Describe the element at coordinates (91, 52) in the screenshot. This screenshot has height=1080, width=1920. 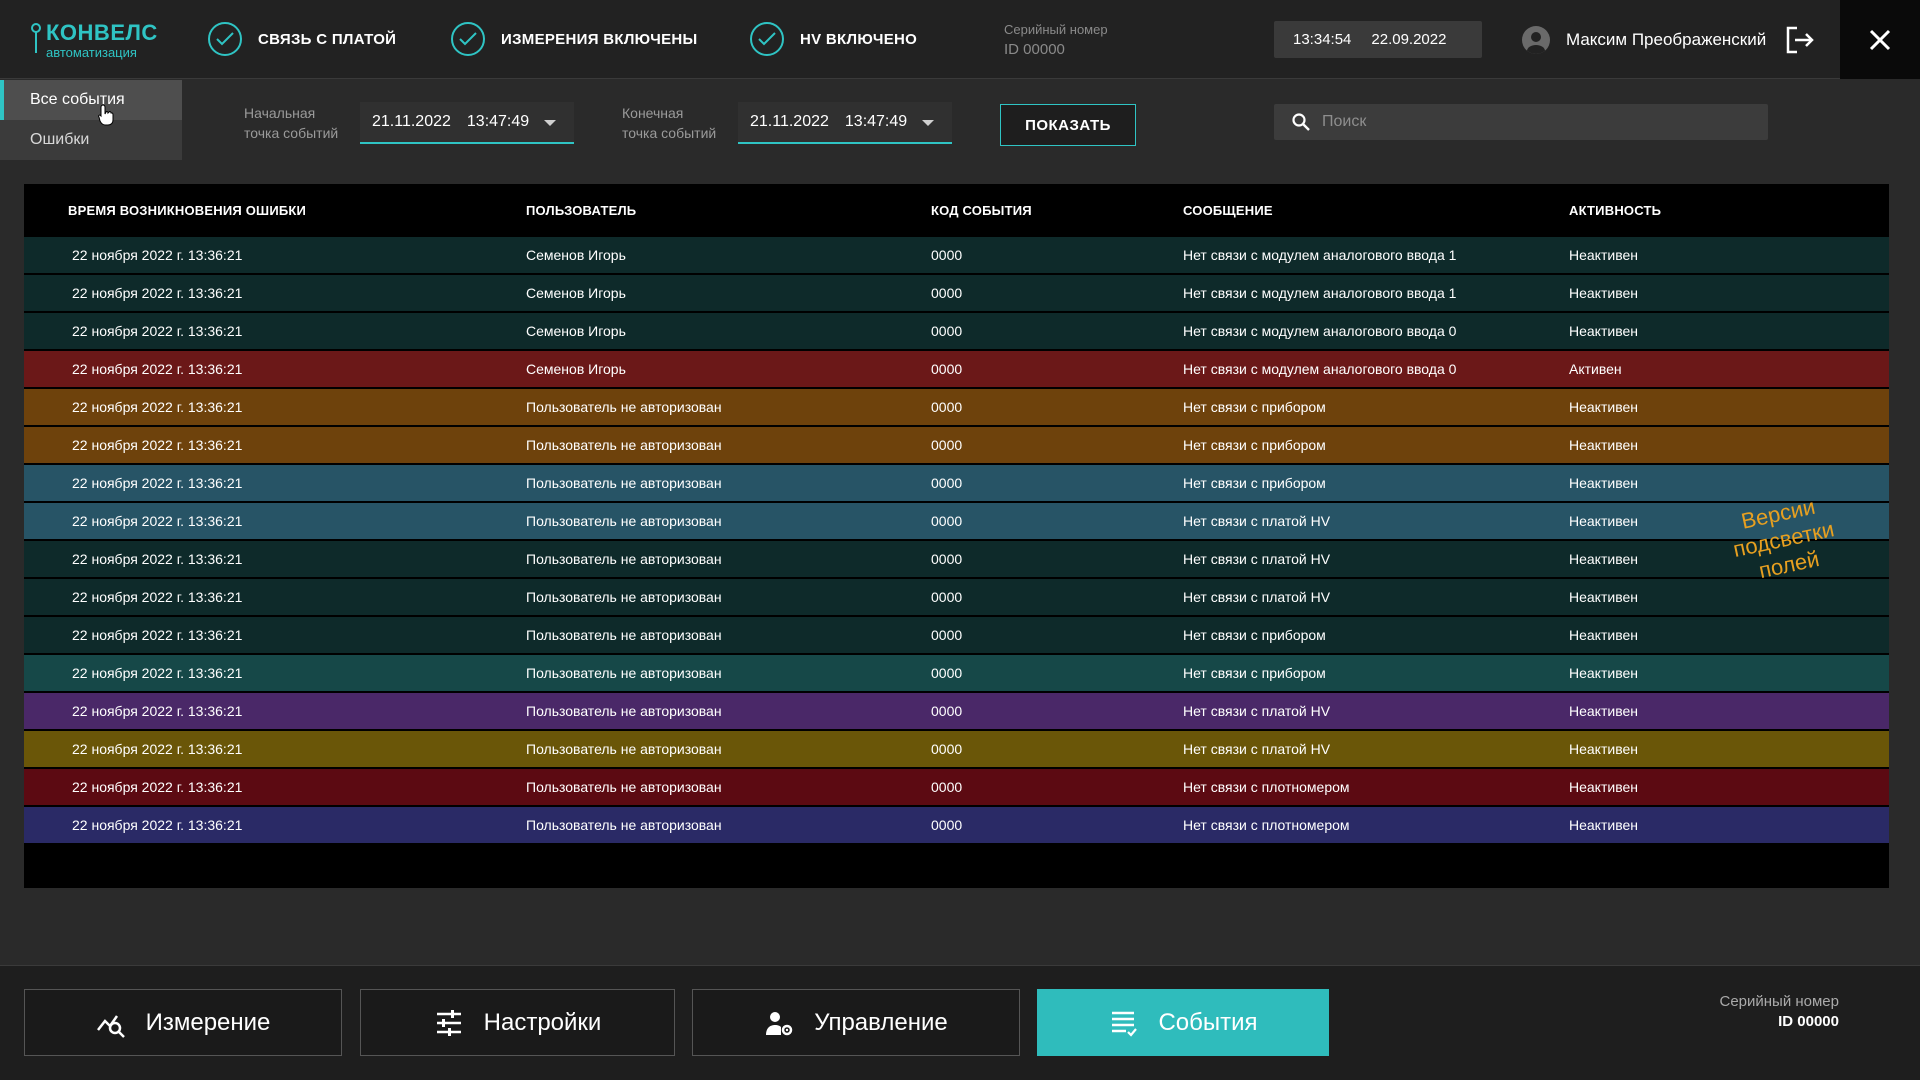
I see `brand-tagline: автоматизация` at that location.